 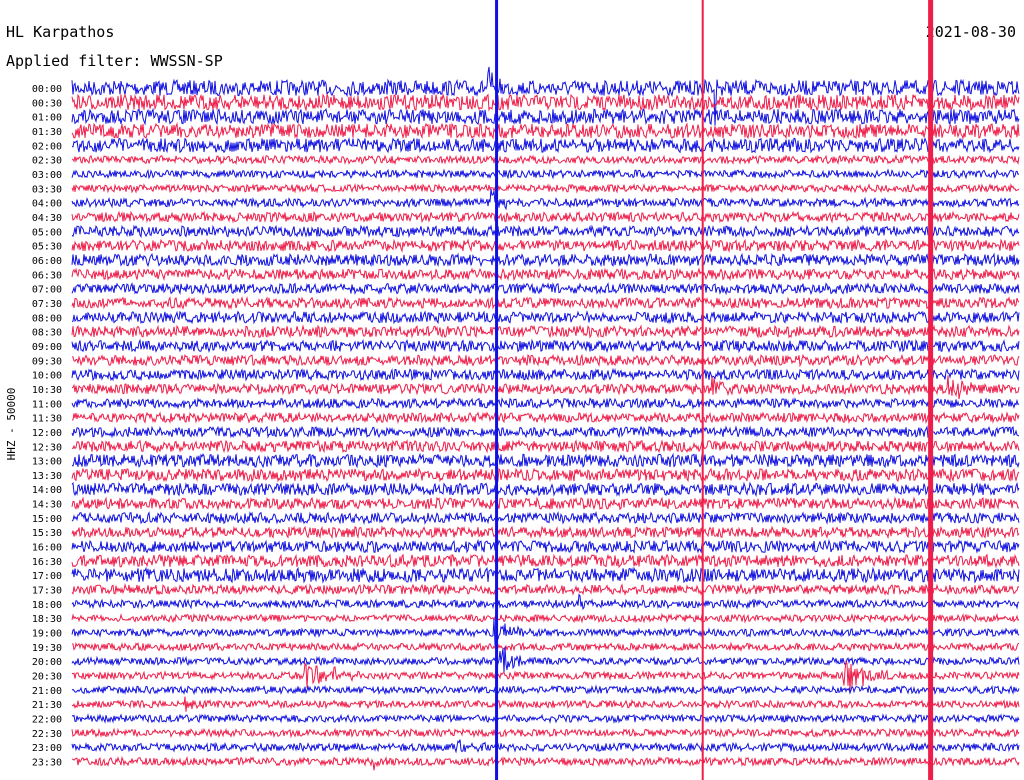 What do you see at coordinates (47, 118) in the screenshot?
I see `time-label-0100: 01:00` at bounding box center [47, 118].